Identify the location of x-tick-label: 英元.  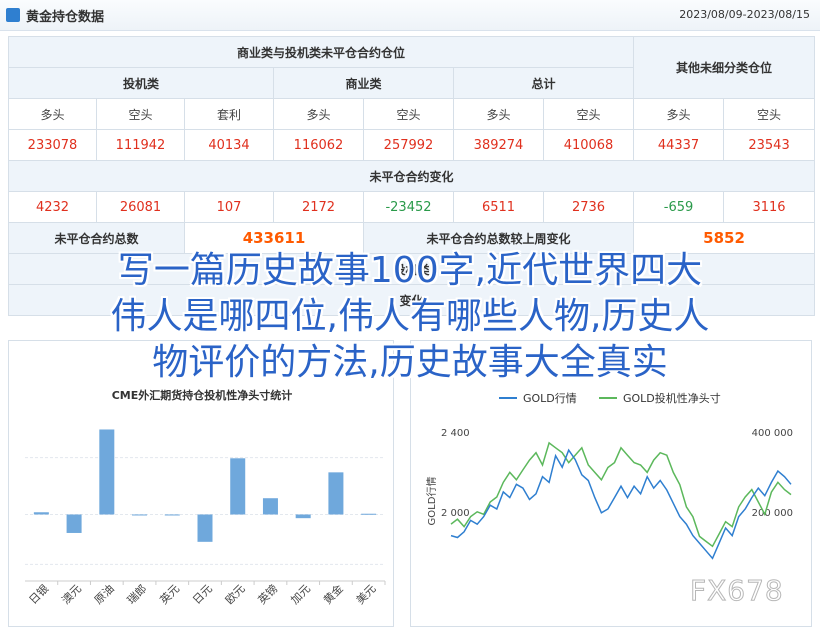
(169, 593).